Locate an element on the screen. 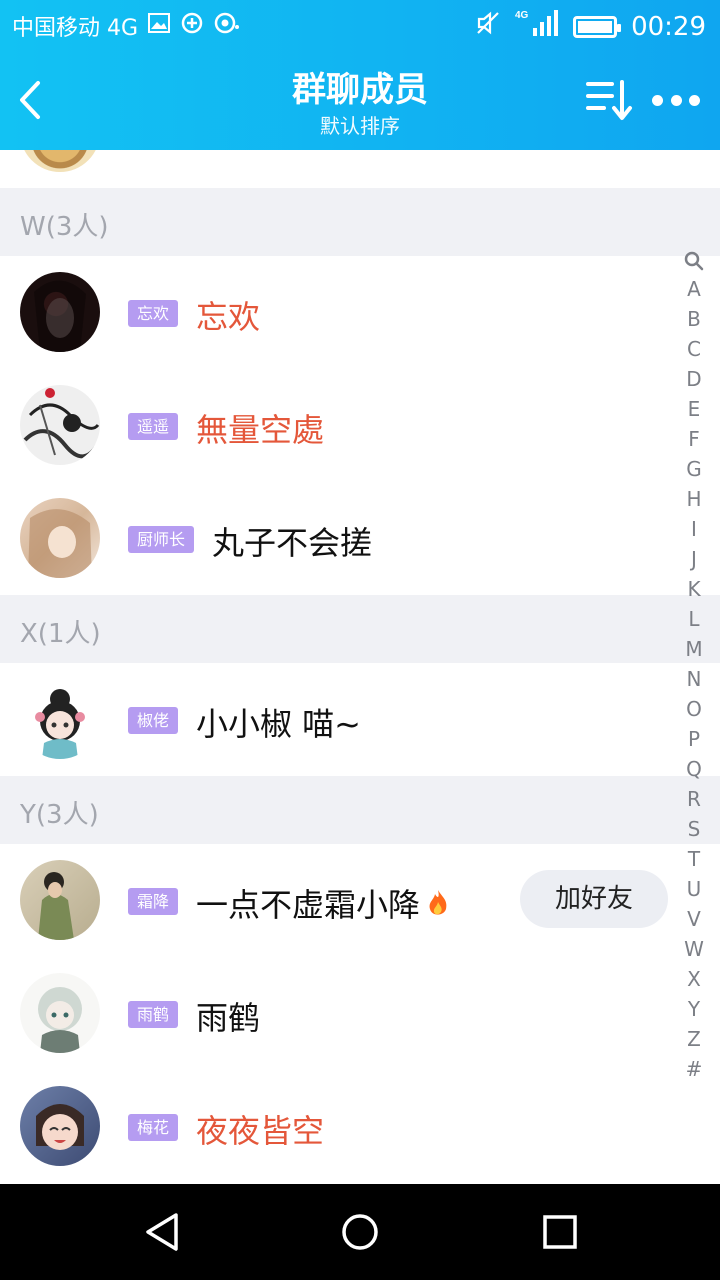 This screenshot has height=1280, width=720. index-letter: N is located at coordinates (694, 679).